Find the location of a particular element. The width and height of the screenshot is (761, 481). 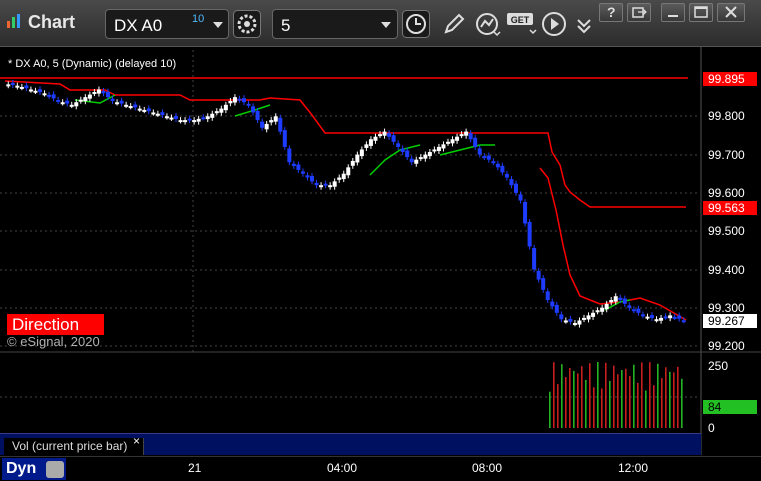

close-icon is located at coordinates (731, 12).